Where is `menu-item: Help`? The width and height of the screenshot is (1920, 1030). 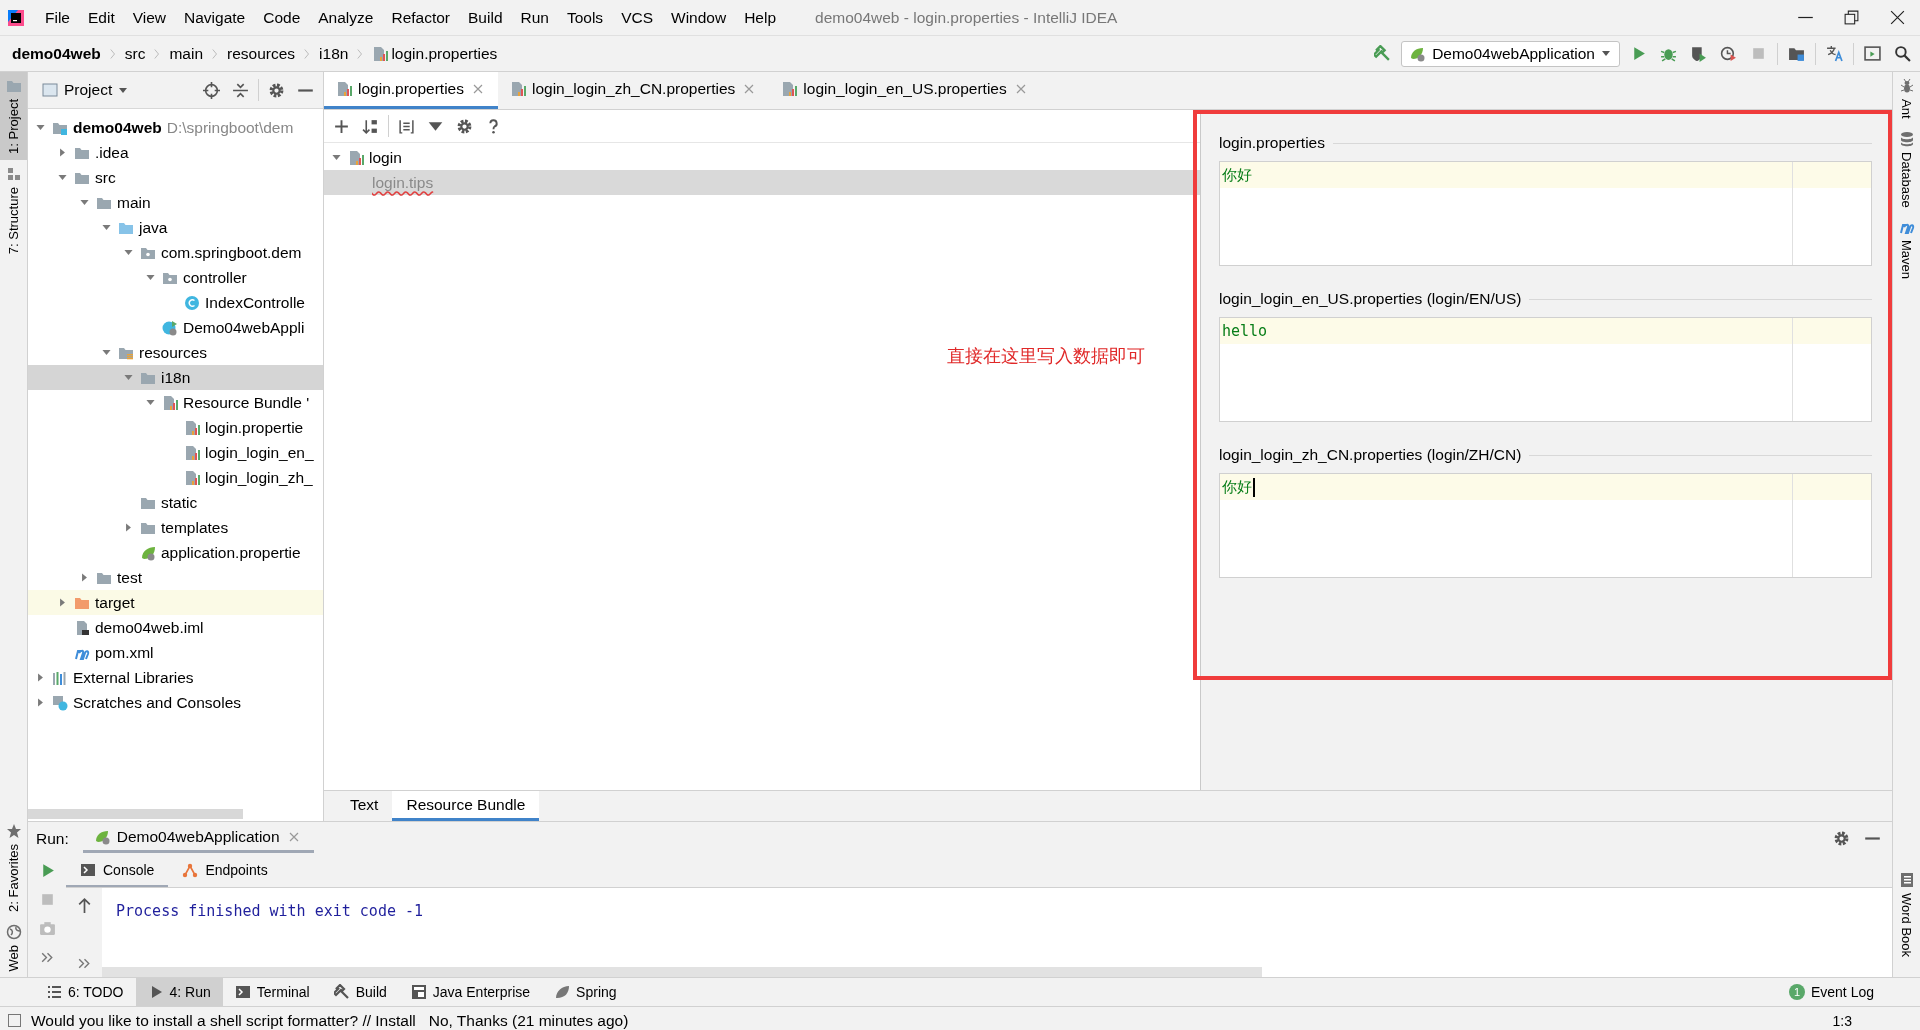
menu-item: Help is located at coordinates (760, 17).